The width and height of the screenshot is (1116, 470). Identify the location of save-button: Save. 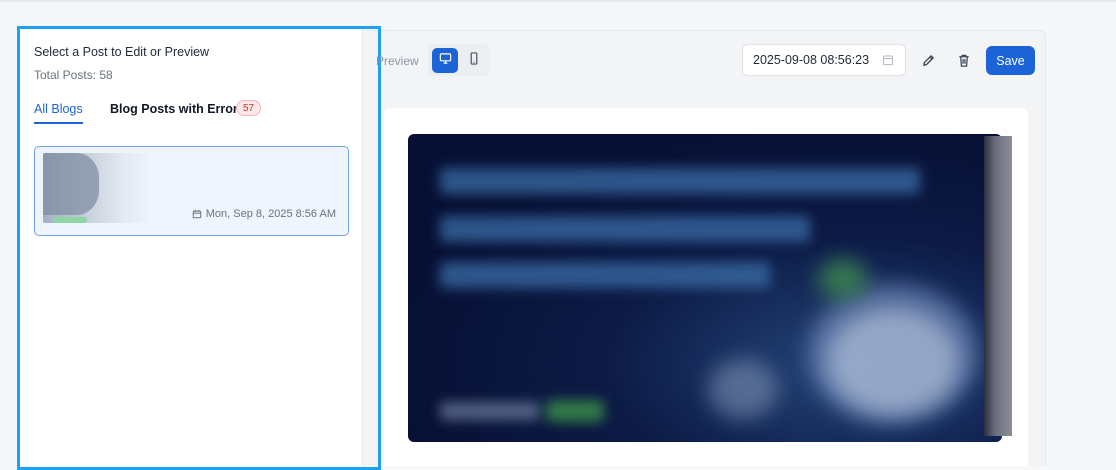
(1010, 60).